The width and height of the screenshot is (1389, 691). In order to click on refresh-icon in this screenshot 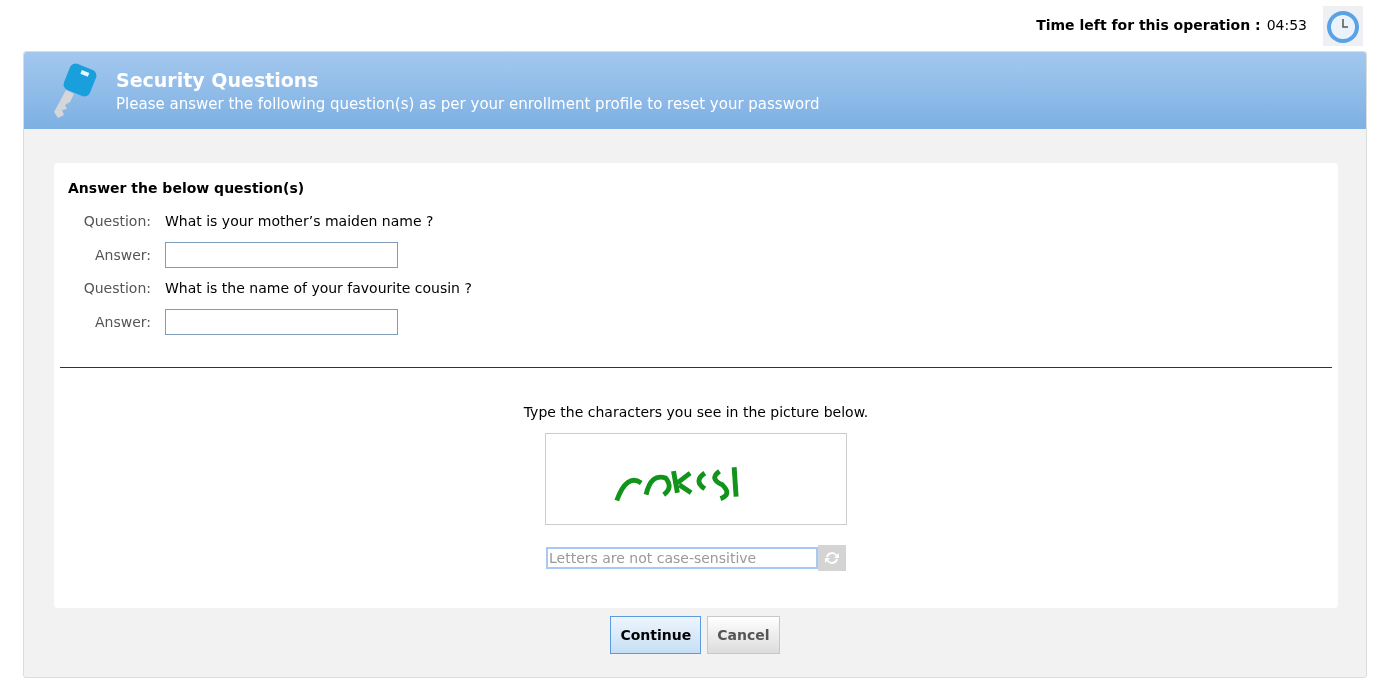, I will do `click(832, 558)`.